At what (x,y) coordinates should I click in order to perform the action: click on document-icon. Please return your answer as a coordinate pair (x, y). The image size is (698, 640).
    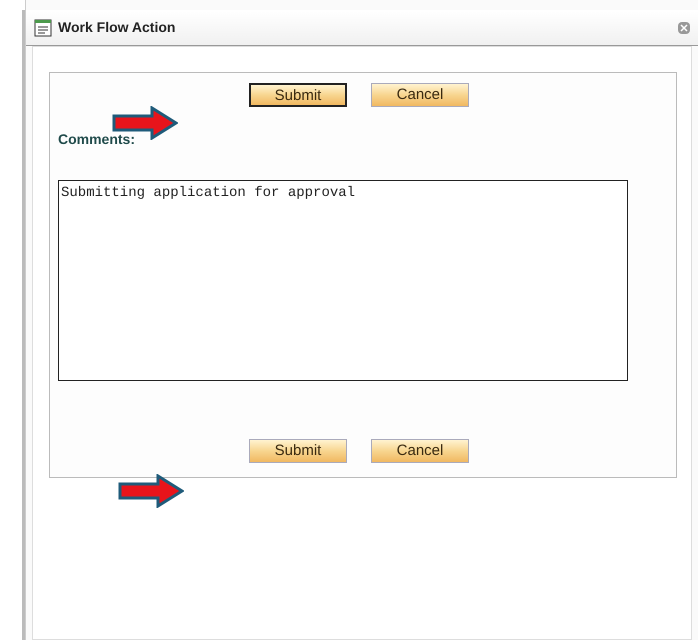
    Looking at the image, I should click on (43, 27).